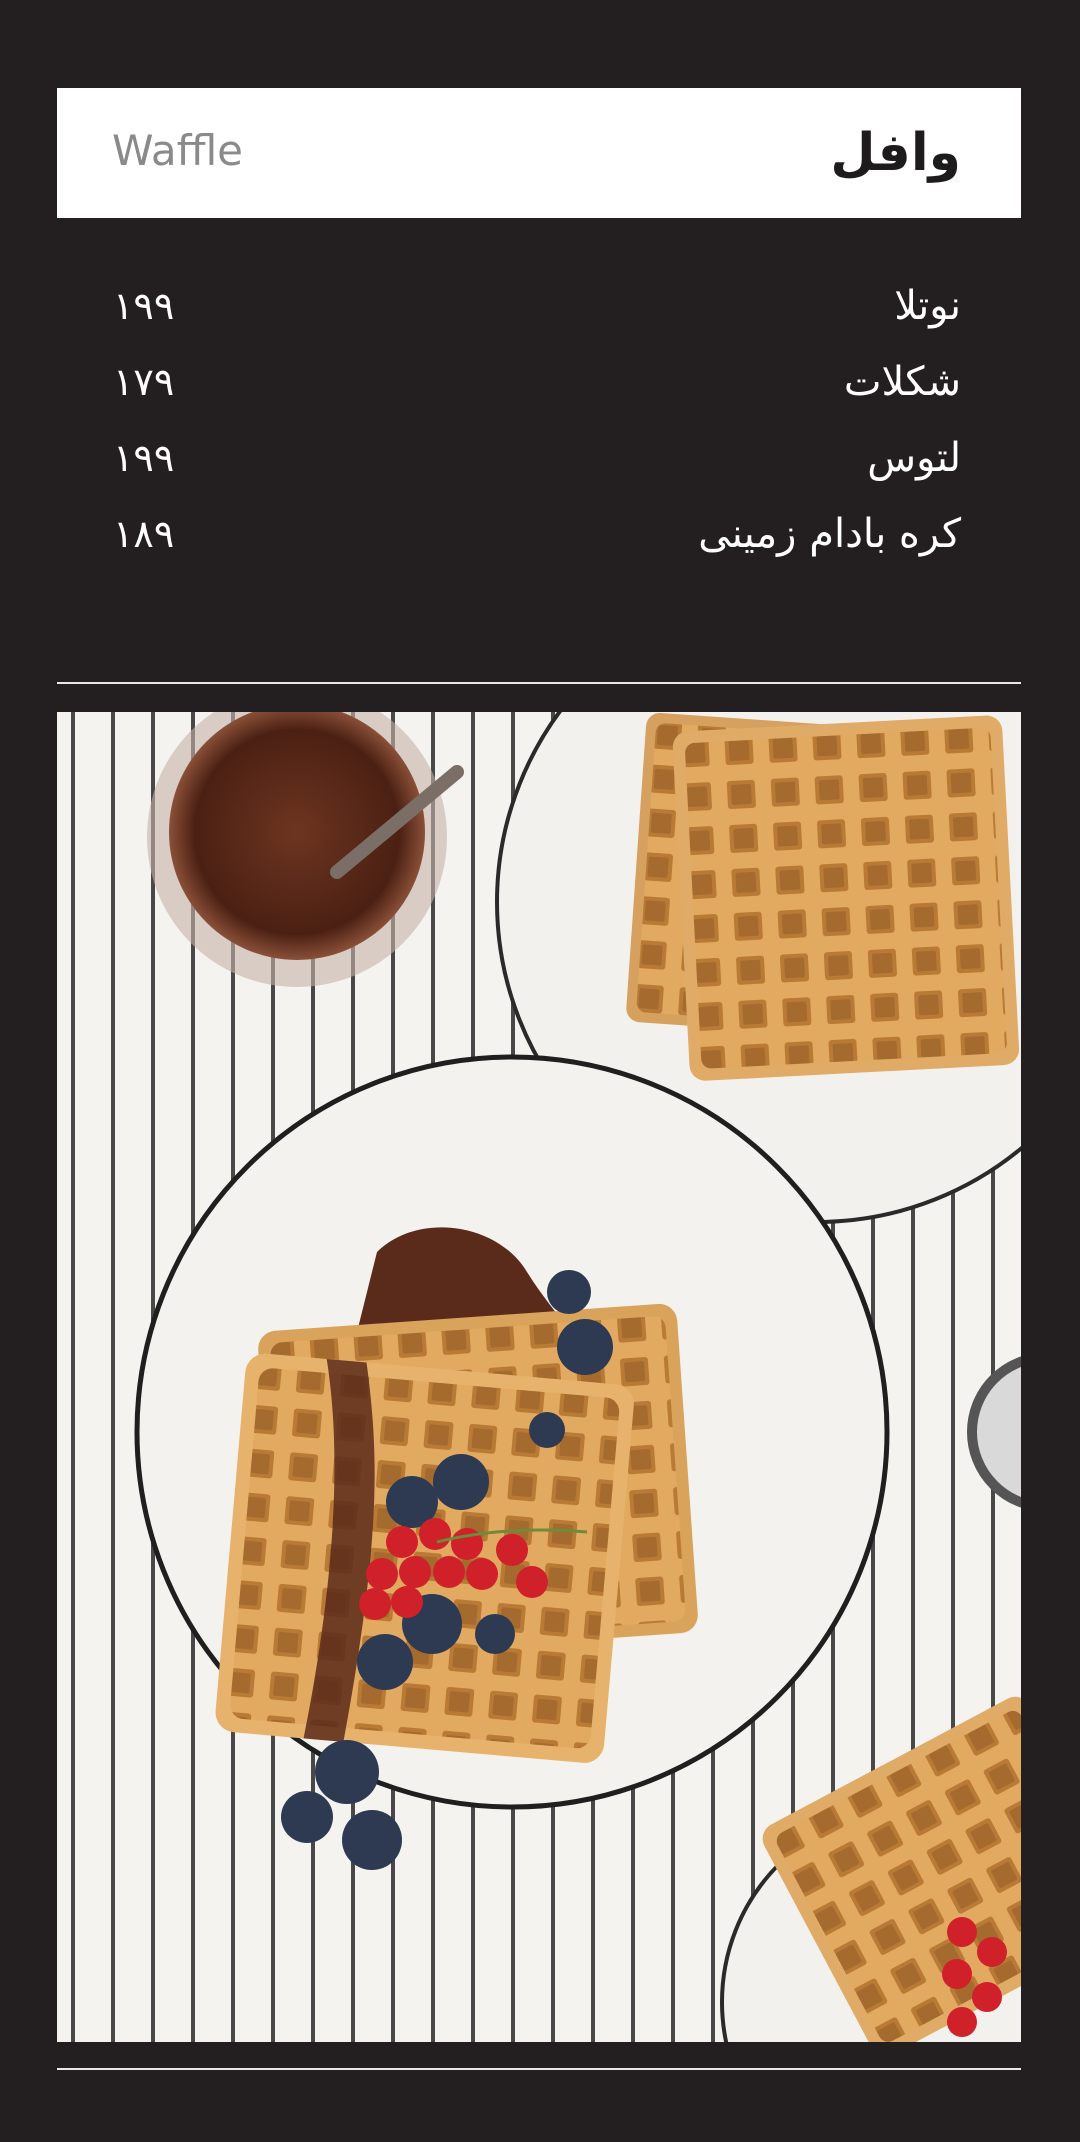  What do you see at coordinates (144, 534) in the screenshot?
I see `menu-item-price: ۱۸۹` at bounding box center [144, 534].